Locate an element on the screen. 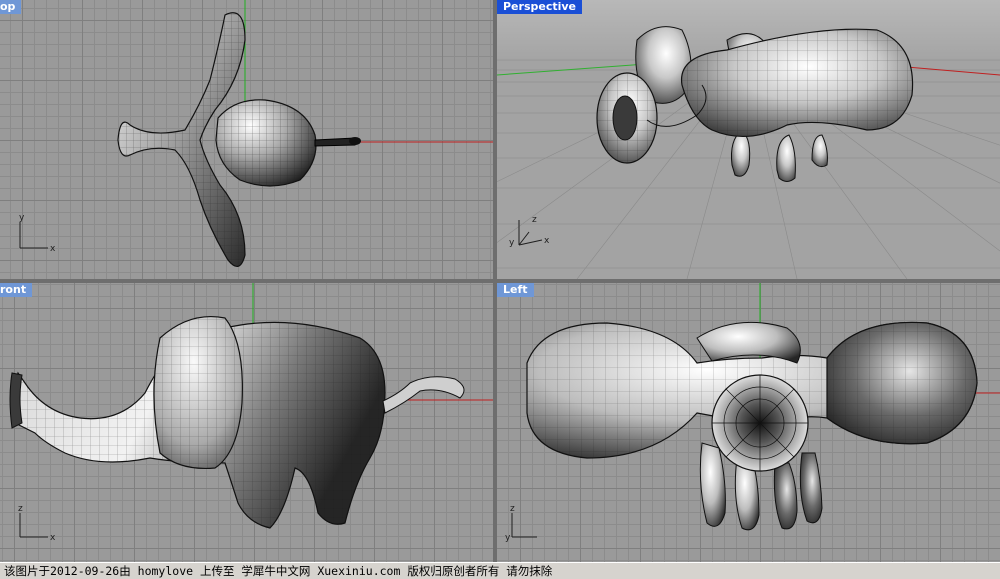 Image resolution: width=1000 pixels, height=579 pixels. elephant-top-model is located at coordinates (239, 139).